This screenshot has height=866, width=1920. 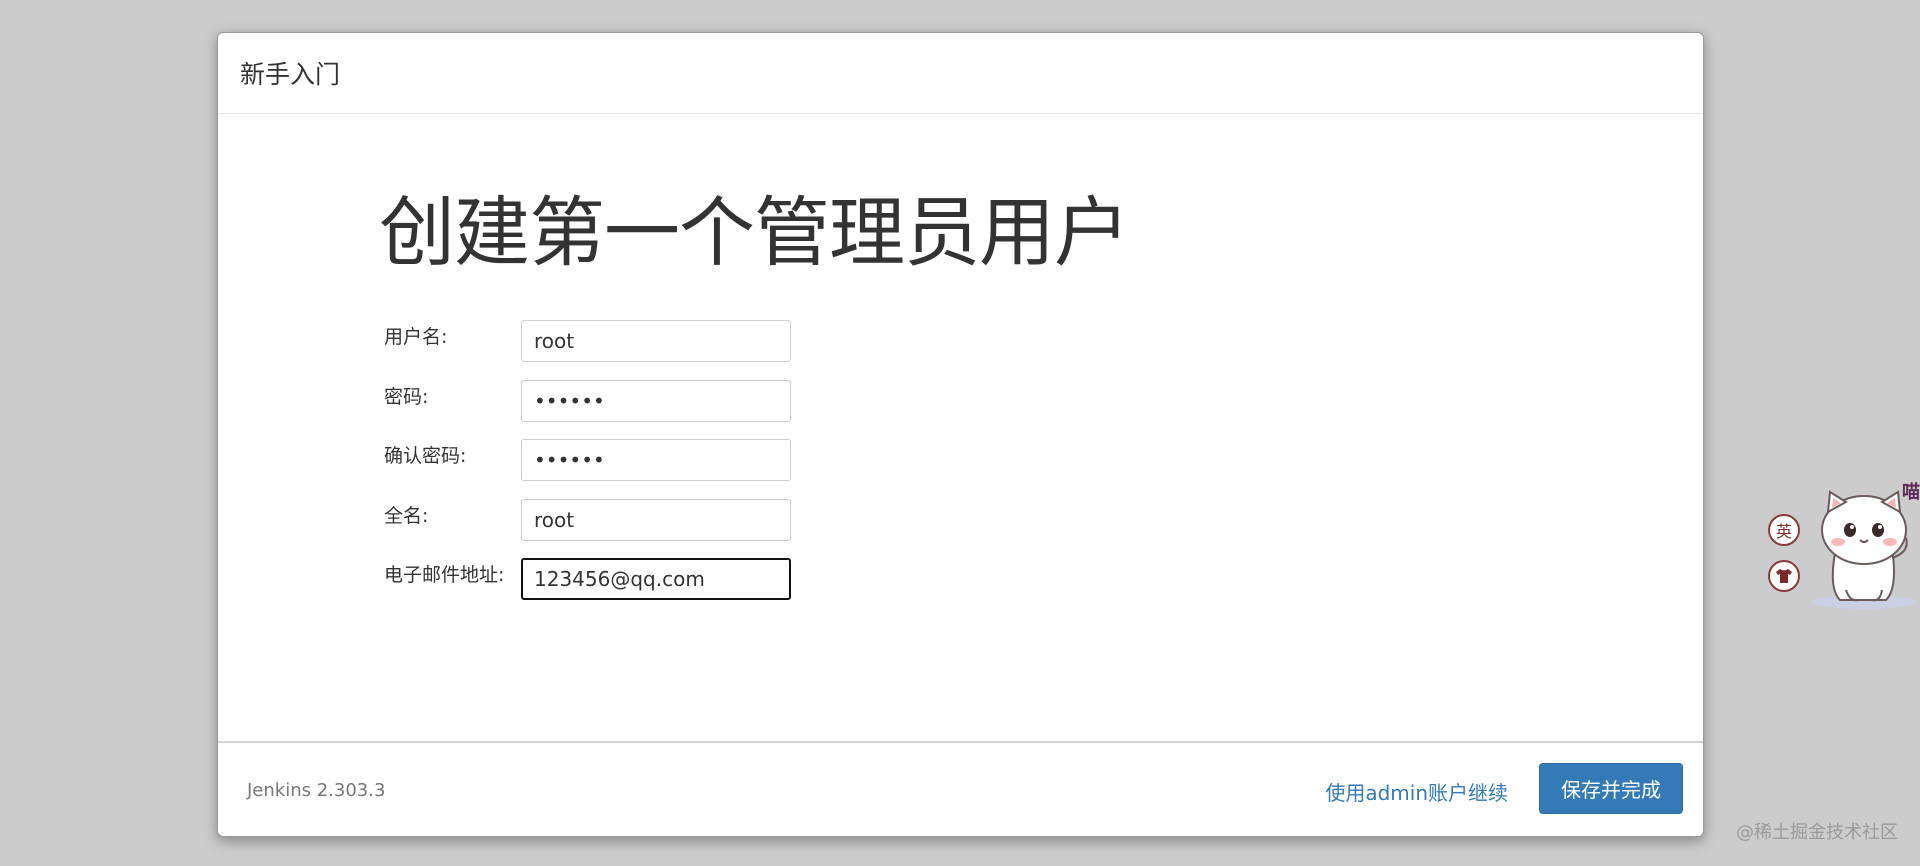 What do you see at coordinates (316, 790) in the screenshot?
I see `version-label: Jenkins 2.303.3` at bounding box center [316, 790].